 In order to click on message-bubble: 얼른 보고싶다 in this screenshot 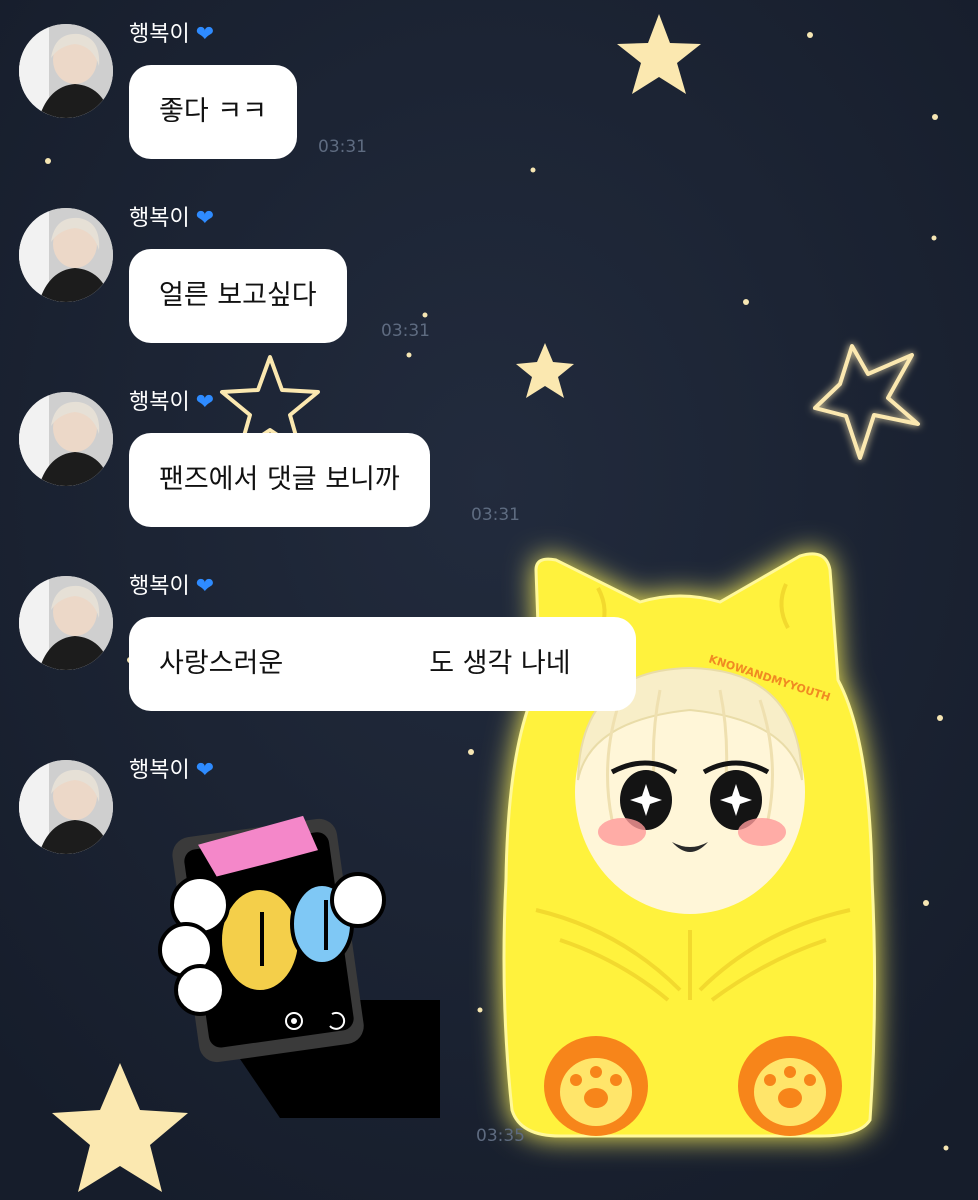, I will do `click(238, 296)`.